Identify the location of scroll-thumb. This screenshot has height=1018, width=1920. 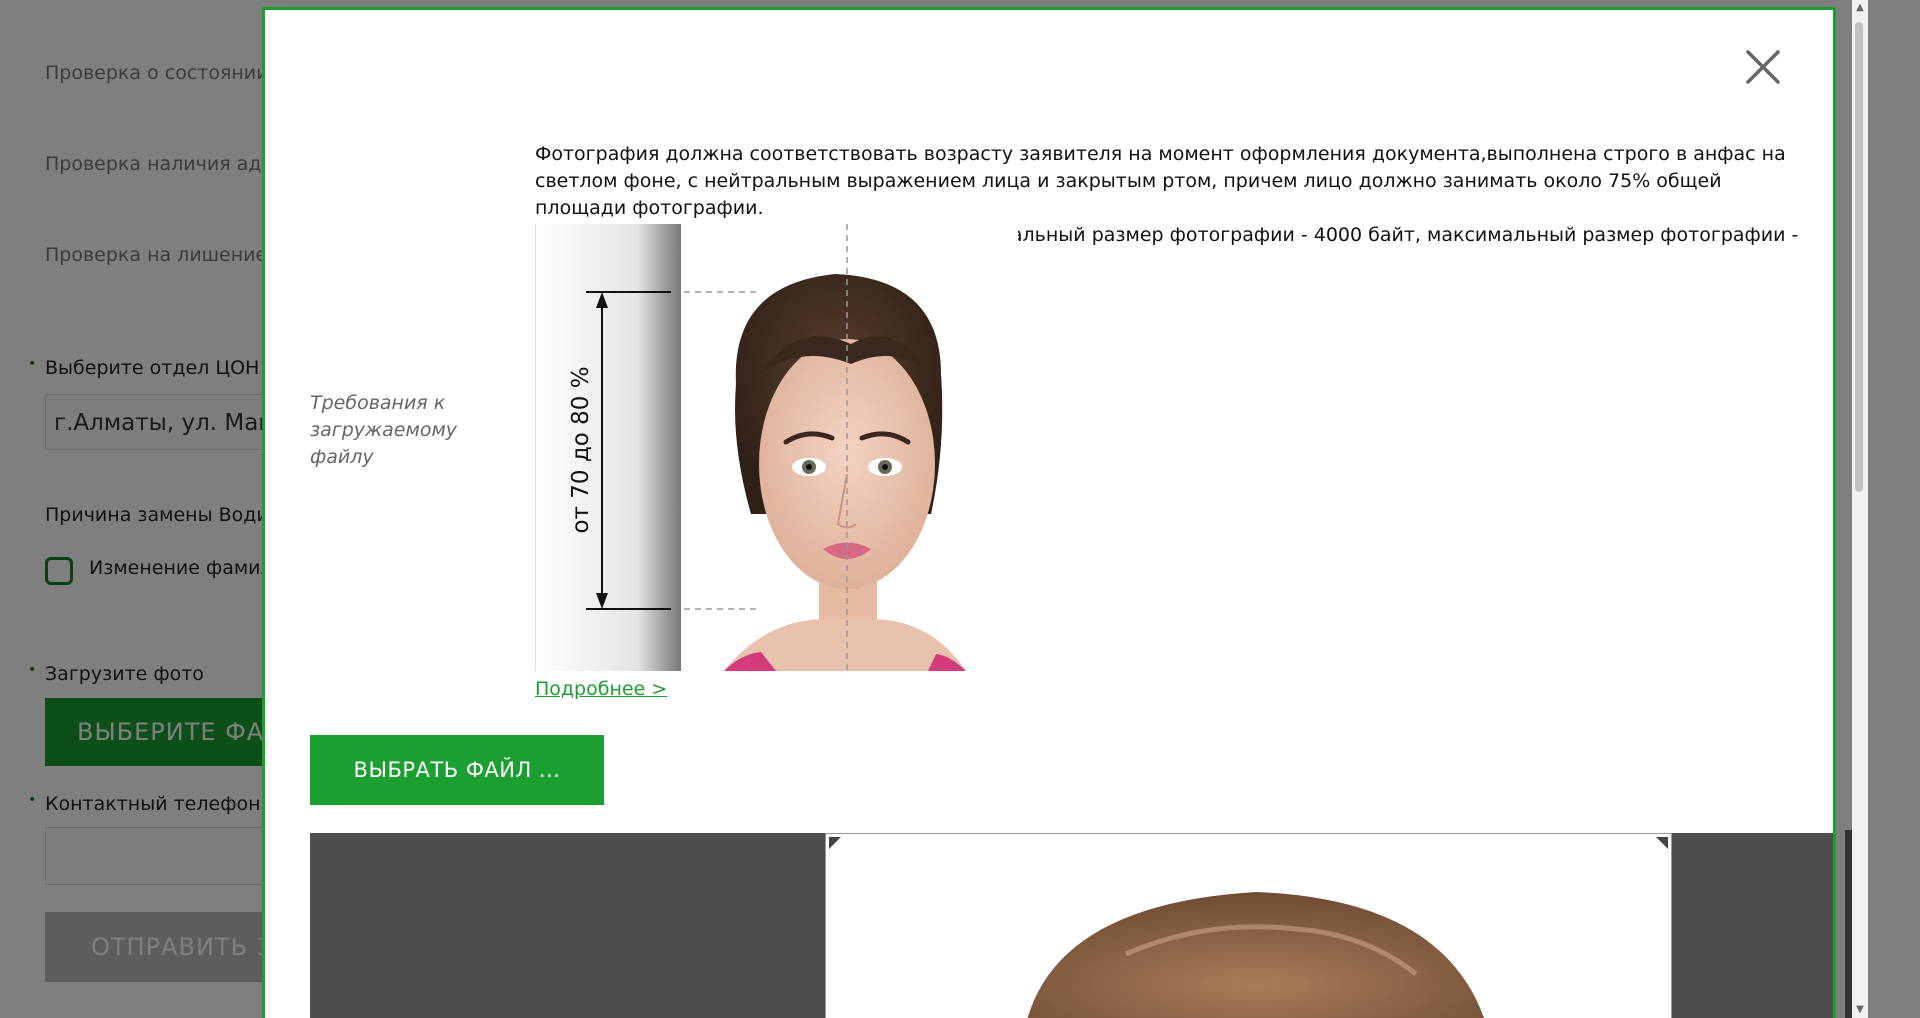
(1859, 257).